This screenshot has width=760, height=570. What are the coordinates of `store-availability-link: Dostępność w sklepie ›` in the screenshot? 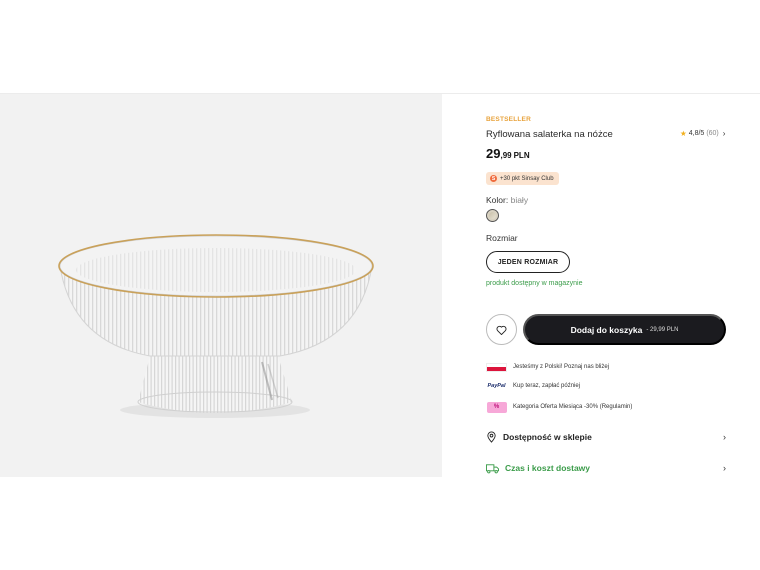 It's located at (606, 437).